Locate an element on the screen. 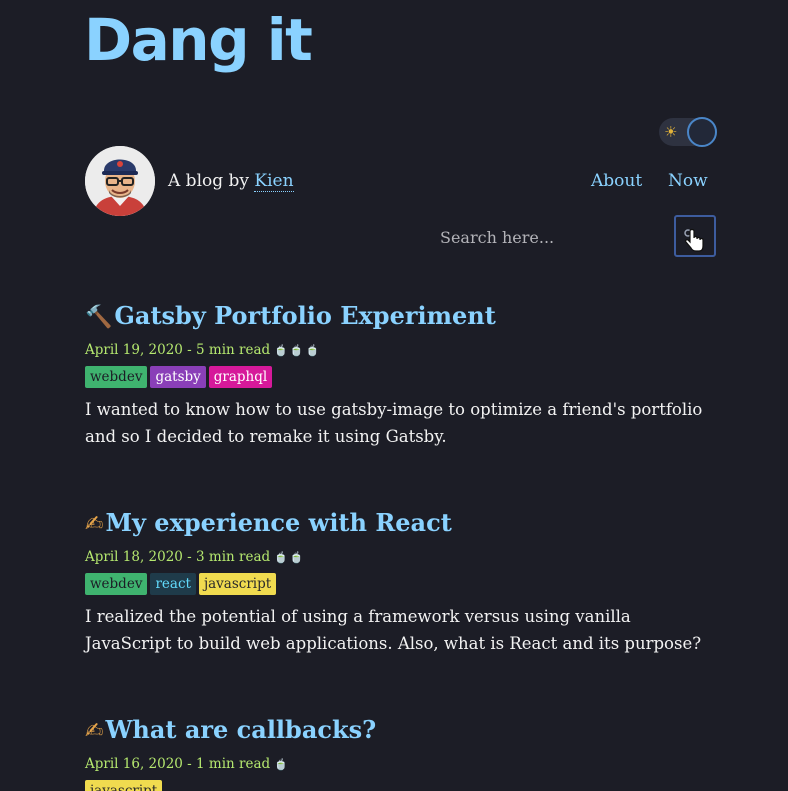  site-title: Dang it is located at coordinates (198, 40).